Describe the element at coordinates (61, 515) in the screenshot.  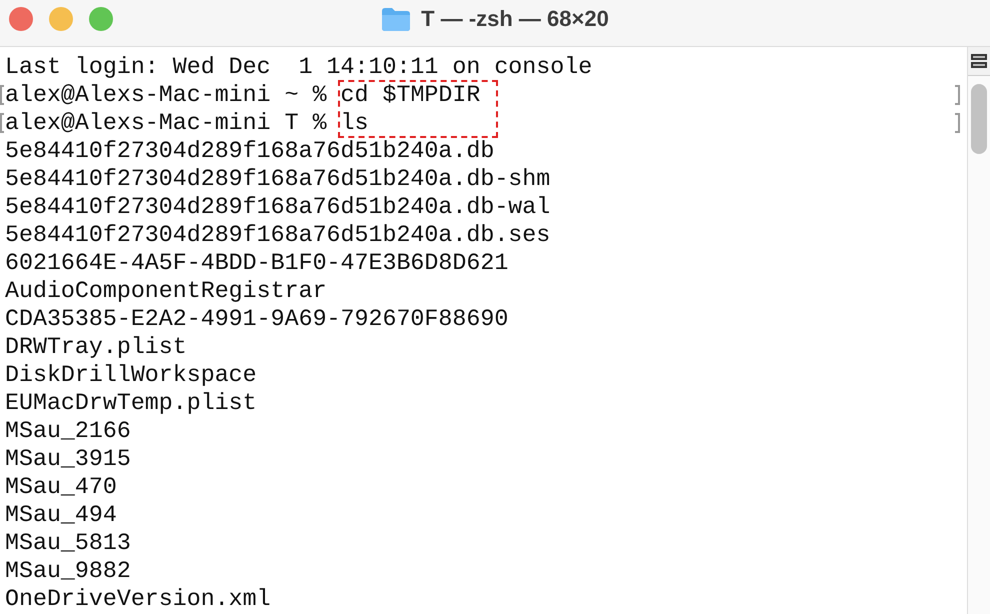
I see `output-line: MSau_494` at that location.